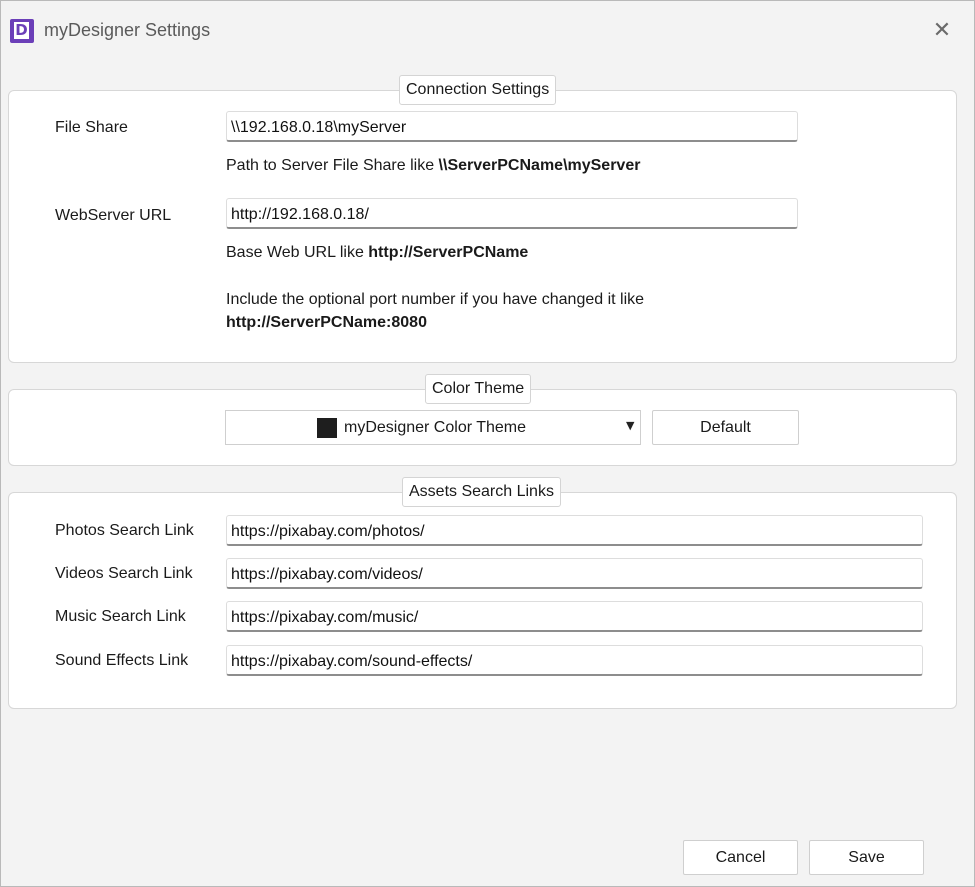 The height and width of the screenshot is (887, 975). What do you see at coordinates (574, 573) in the screenshot?
I see `videos-search-link-input` at bounding box center [574, 573].